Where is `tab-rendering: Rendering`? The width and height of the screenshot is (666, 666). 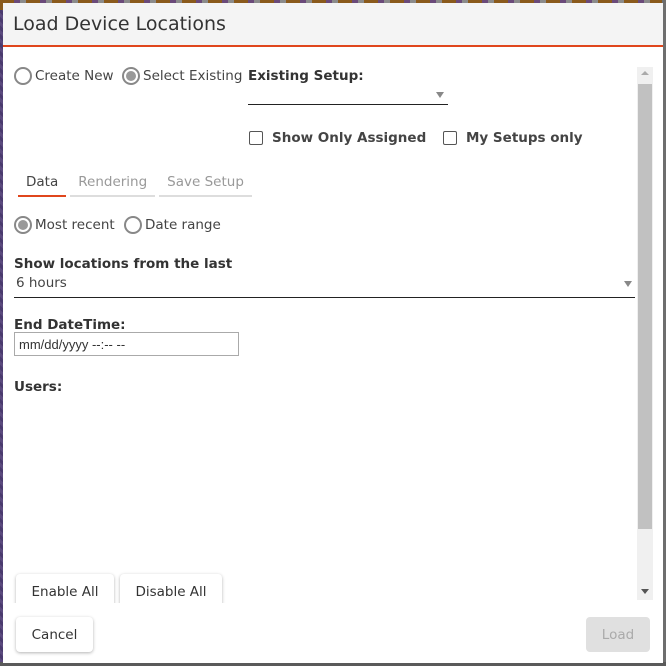
tab-rendering: Rendering is located at coordinates (113, 184).